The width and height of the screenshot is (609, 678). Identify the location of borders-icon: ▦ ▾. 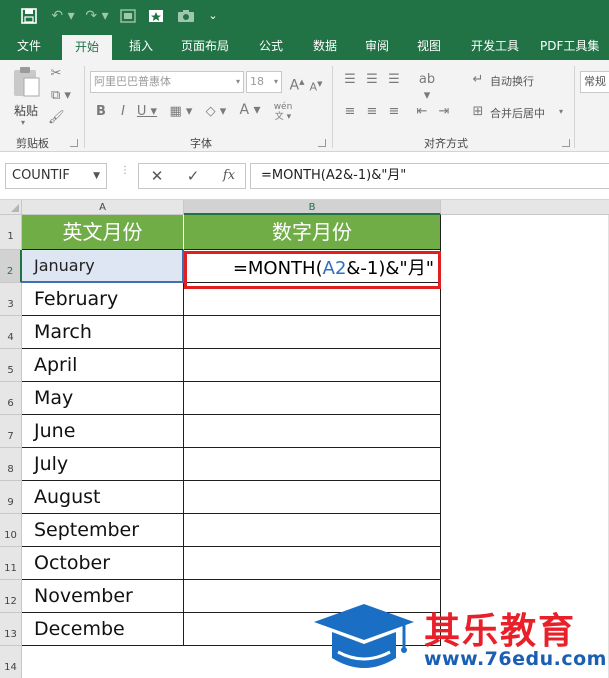
(181, 112).